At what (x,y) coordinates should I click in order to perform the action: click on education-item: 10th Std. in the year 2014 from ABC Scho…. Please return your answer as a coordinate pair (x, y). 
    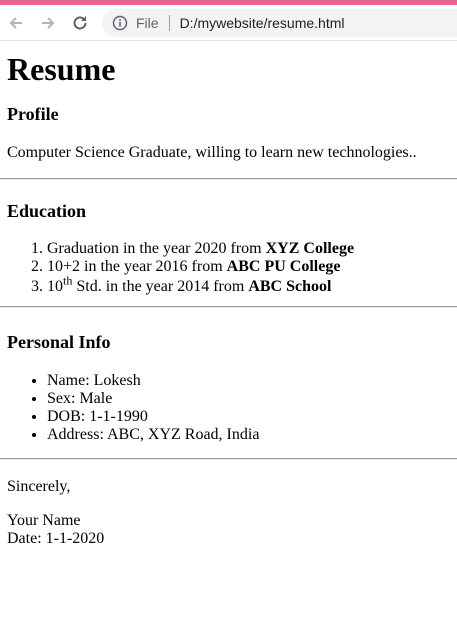
    Looking at the image, I should click on (252, 286).